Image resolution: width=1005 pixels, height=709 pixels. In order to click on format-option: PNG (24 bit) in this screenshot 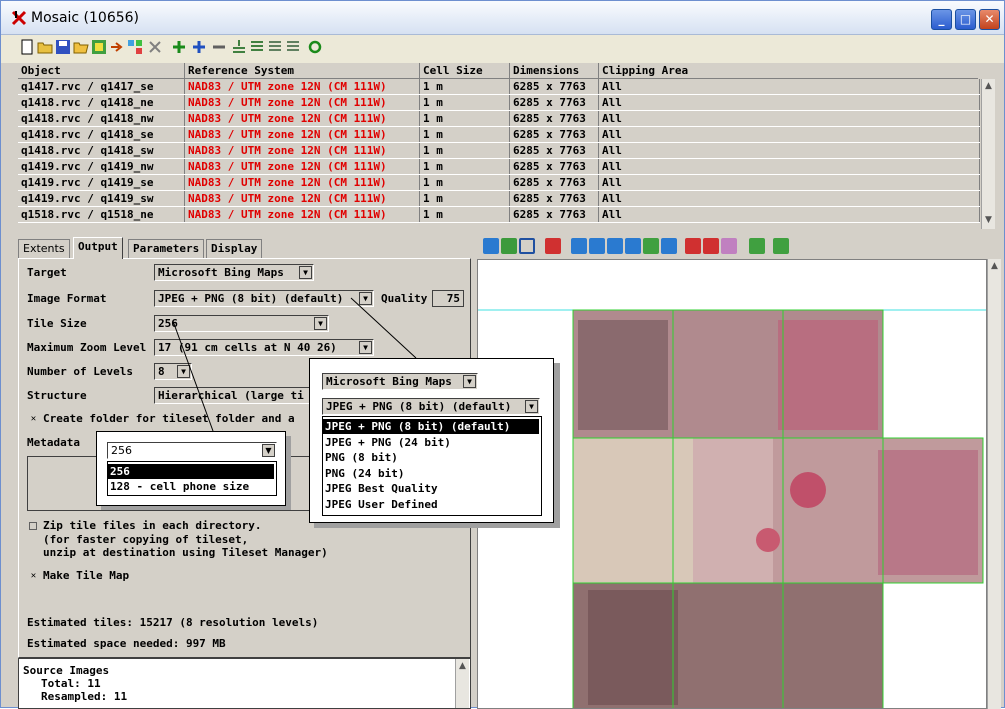, I will do `click(431, 473)`.